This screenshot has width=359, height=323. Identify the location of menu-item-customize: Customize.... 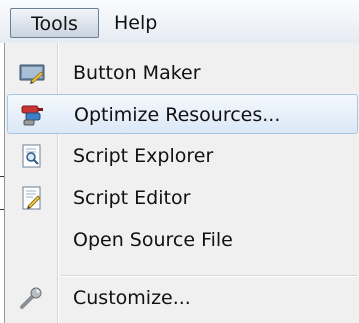
(182, 298).